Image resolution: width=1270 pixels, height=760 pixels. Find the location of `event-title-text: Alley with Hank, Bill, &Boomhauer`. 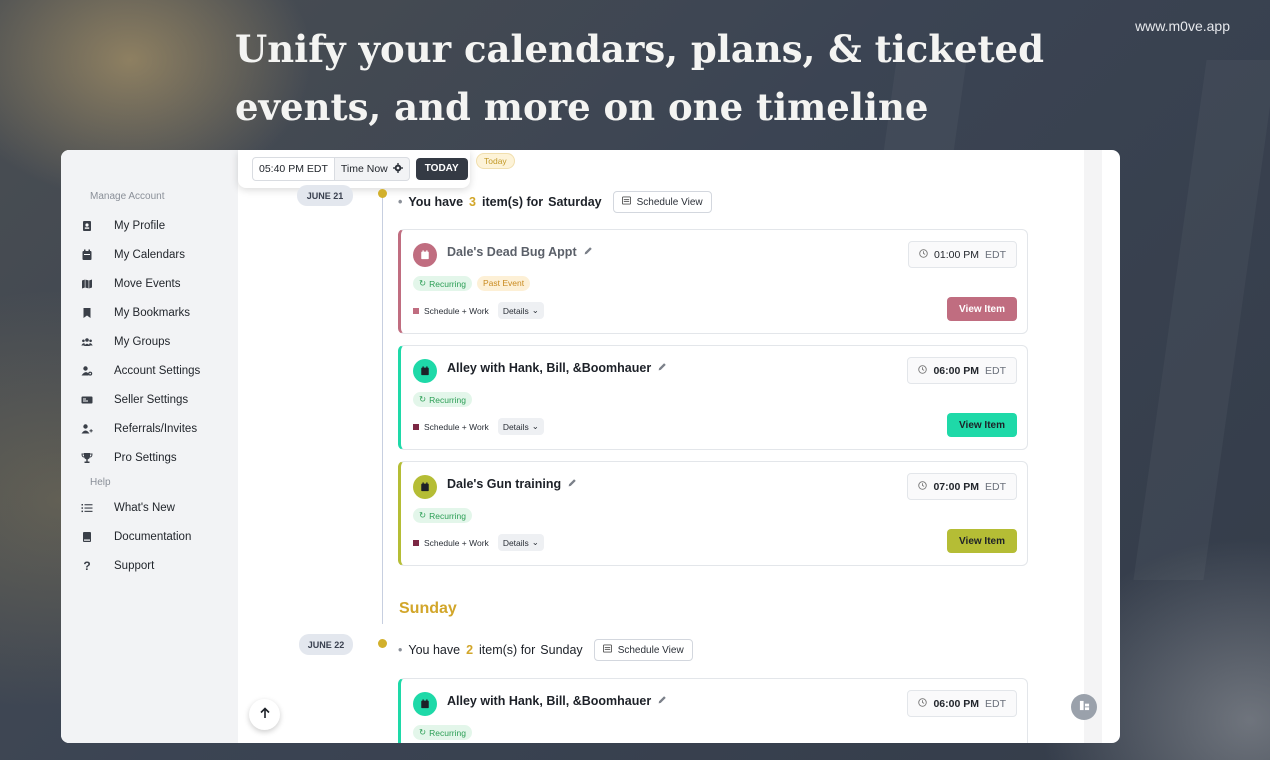

event-title-text: Alley with Hank, Bill, &Boomhauer is located at coordinates (549, 368).